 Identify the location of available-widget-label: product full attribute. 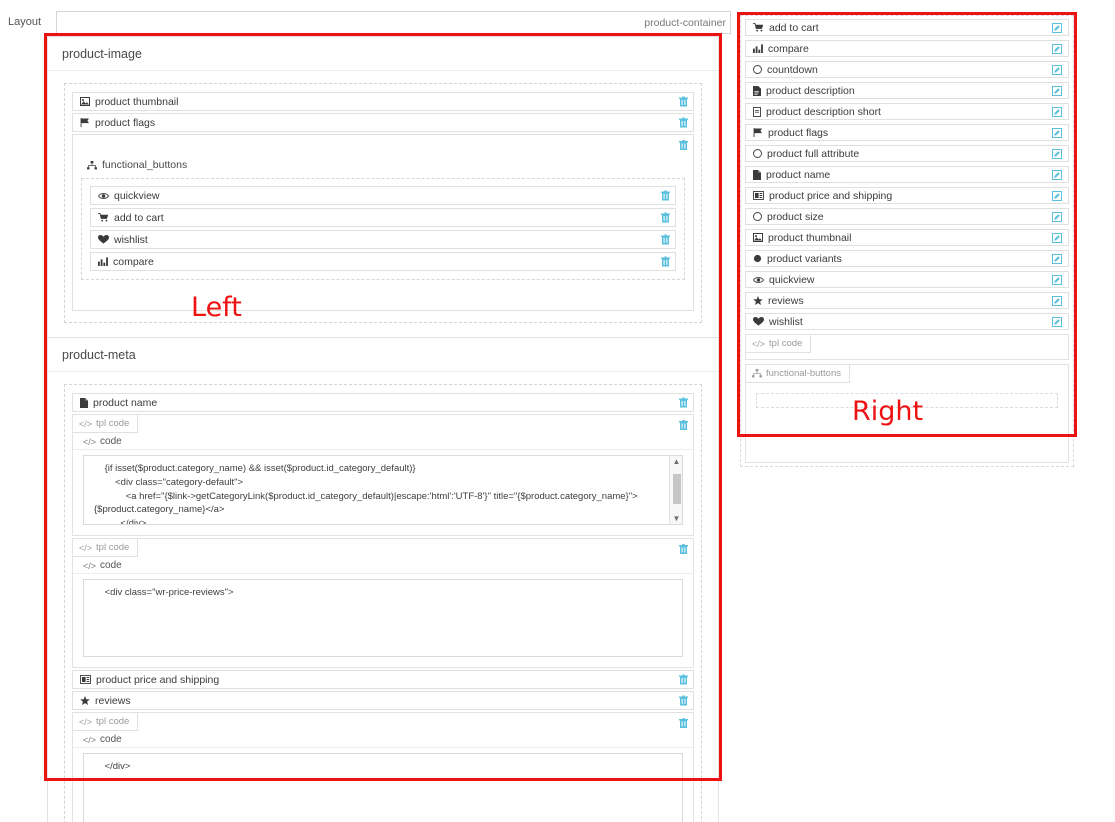
(813, 153).